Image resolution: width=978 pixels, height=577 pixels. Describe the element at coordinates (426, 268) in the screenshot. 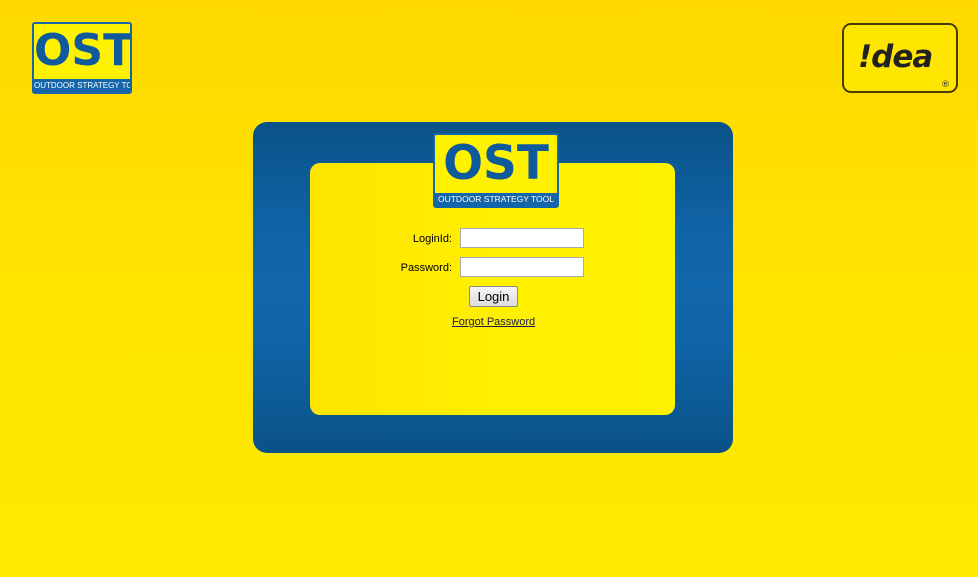

I see `password-label: Password:` at that location.